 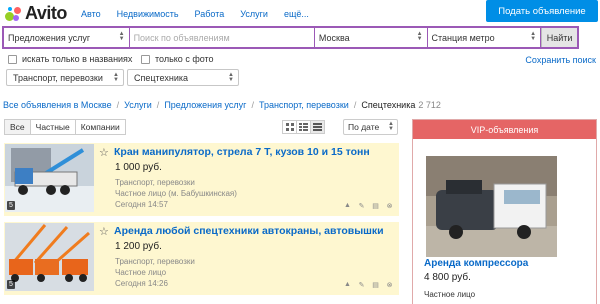 What do you see at coordinates (138, 167) in the screenshot?
I see `listing-price: 1 000 руб.` at bounding box center [138, 167].